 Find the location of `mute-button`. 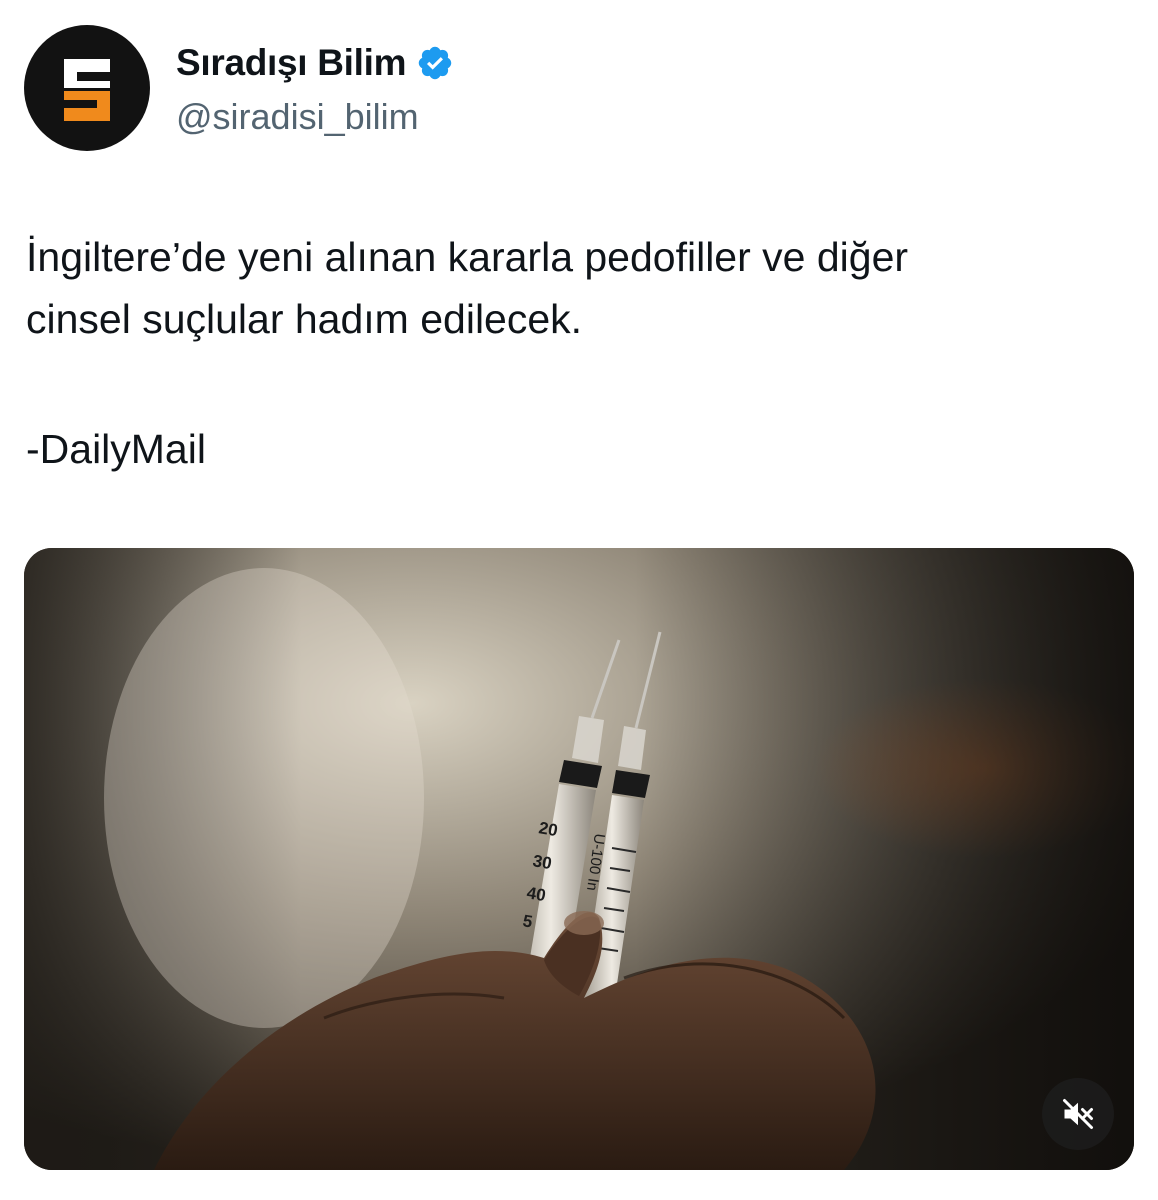

mute-button is located at coordinates (1078, 1114).